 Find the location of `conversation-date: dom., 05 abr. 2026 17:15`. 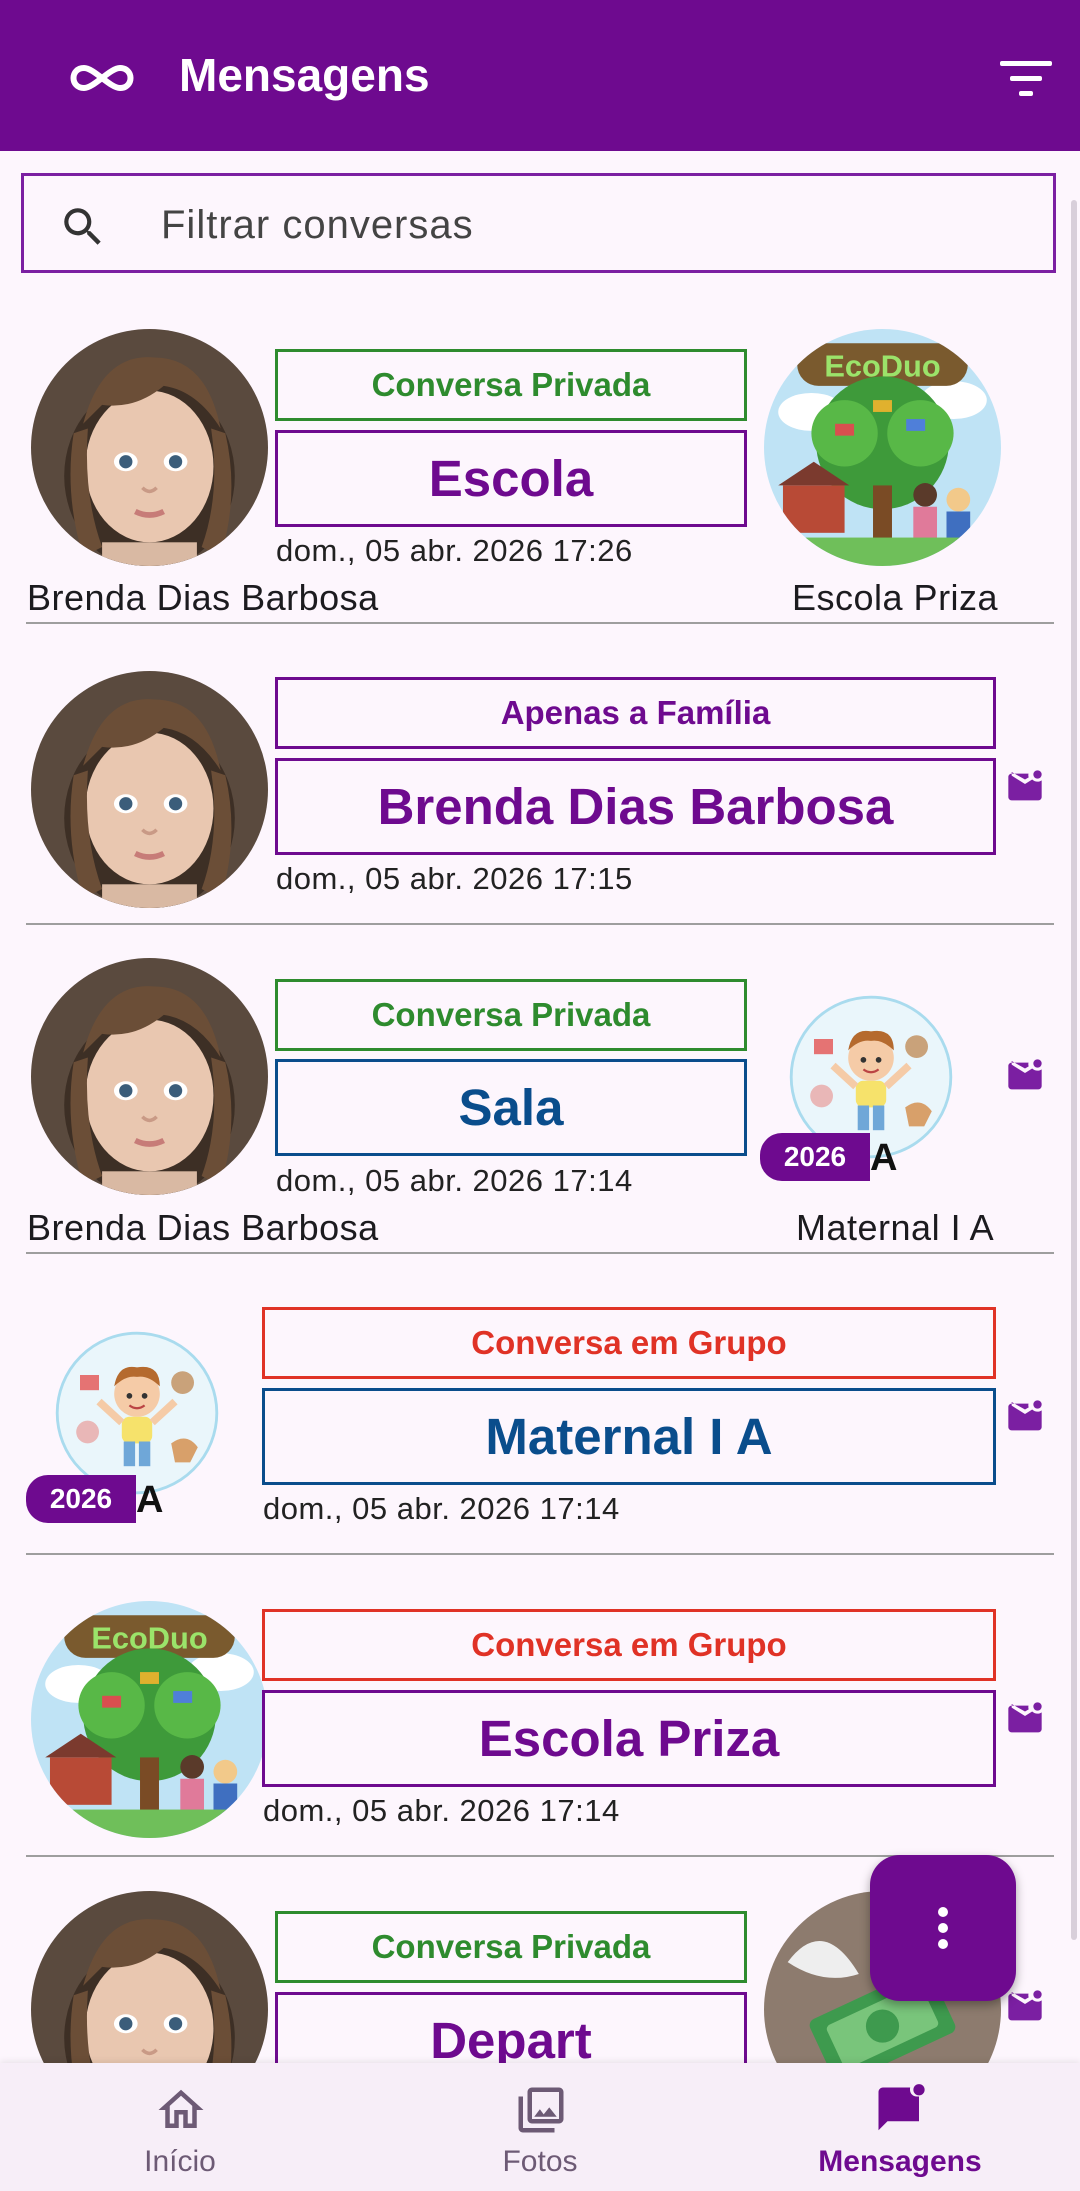

conversation-date: dom., 05 abr. 2026 17:15 is located at coordinates (454, 878).